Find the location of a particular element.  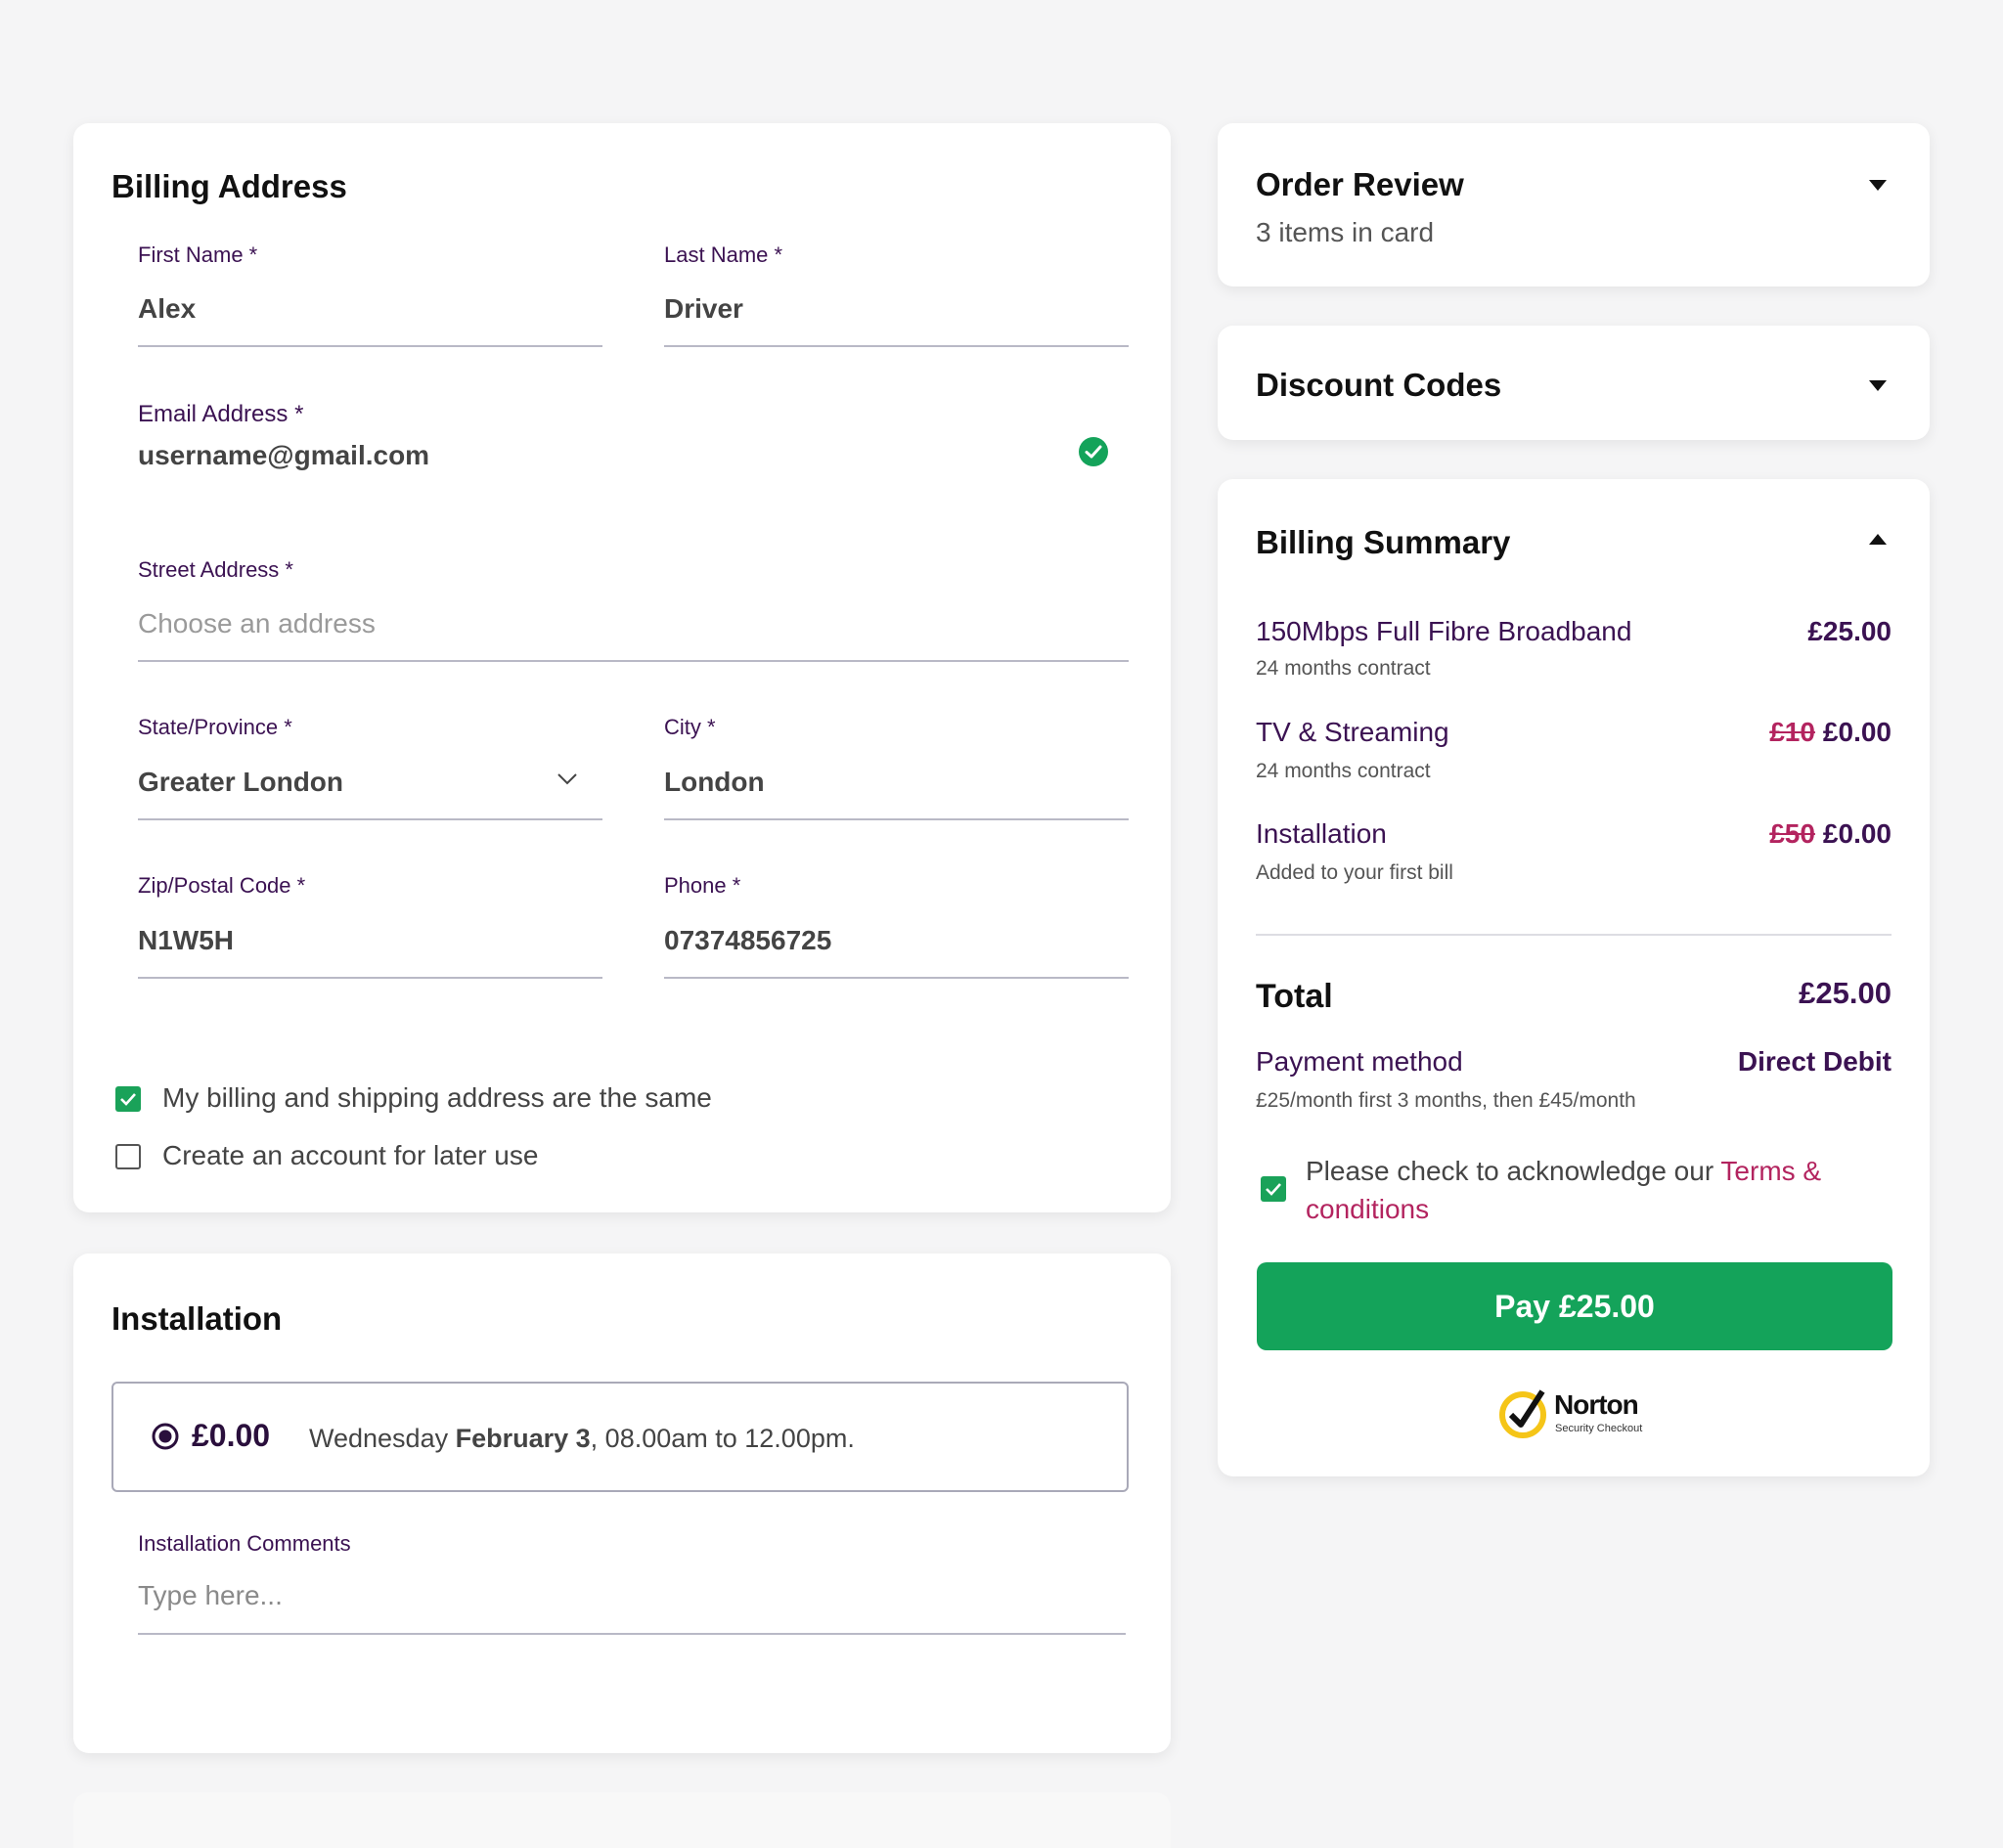

order-review-caret-down-icon is located at coordinates (1878, 185).